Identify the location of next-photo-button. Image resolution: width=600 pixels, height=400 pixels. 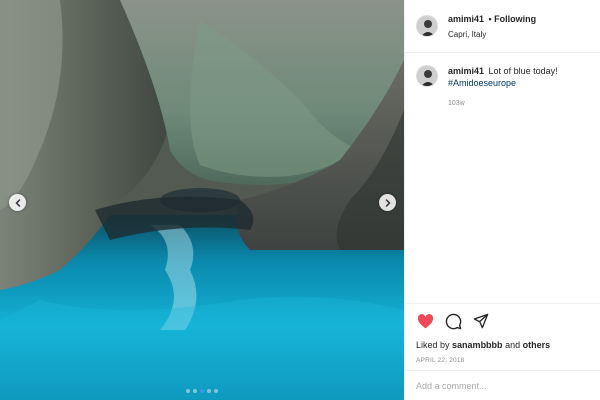
(387, 202).